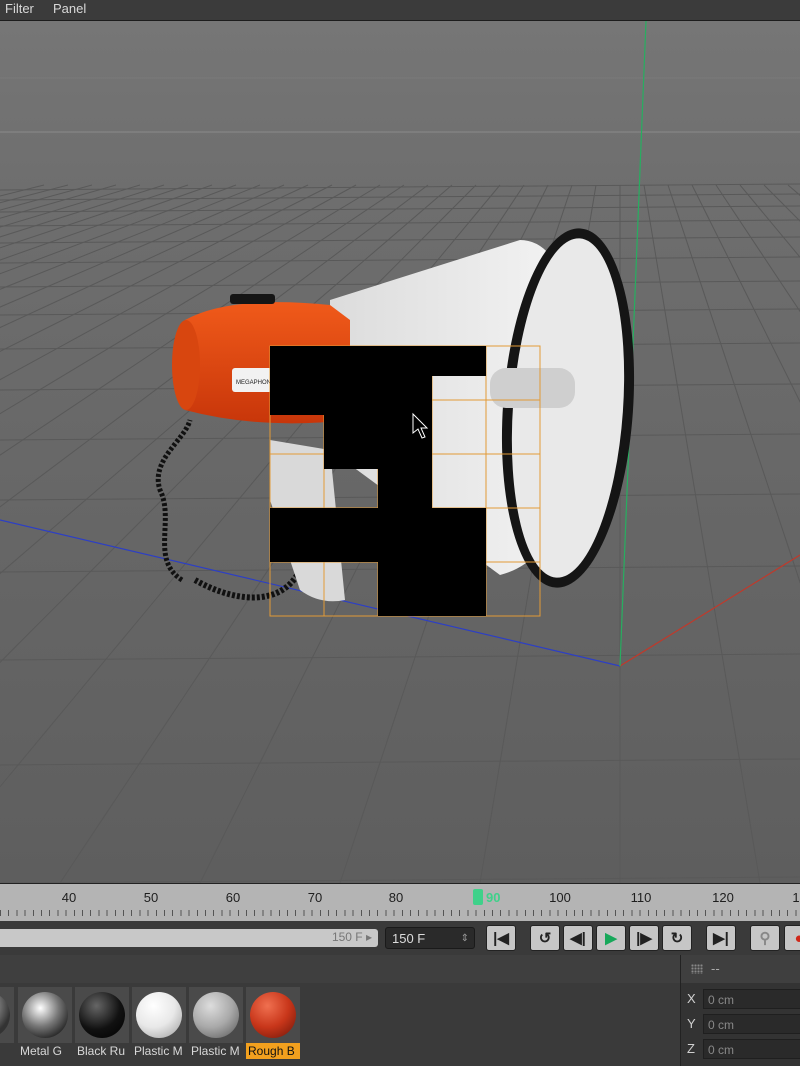 The image size is (800, 1066). Describe the element at coordinates (715, 968) in the screenshot. I see `coordinates-title: --` at that location.